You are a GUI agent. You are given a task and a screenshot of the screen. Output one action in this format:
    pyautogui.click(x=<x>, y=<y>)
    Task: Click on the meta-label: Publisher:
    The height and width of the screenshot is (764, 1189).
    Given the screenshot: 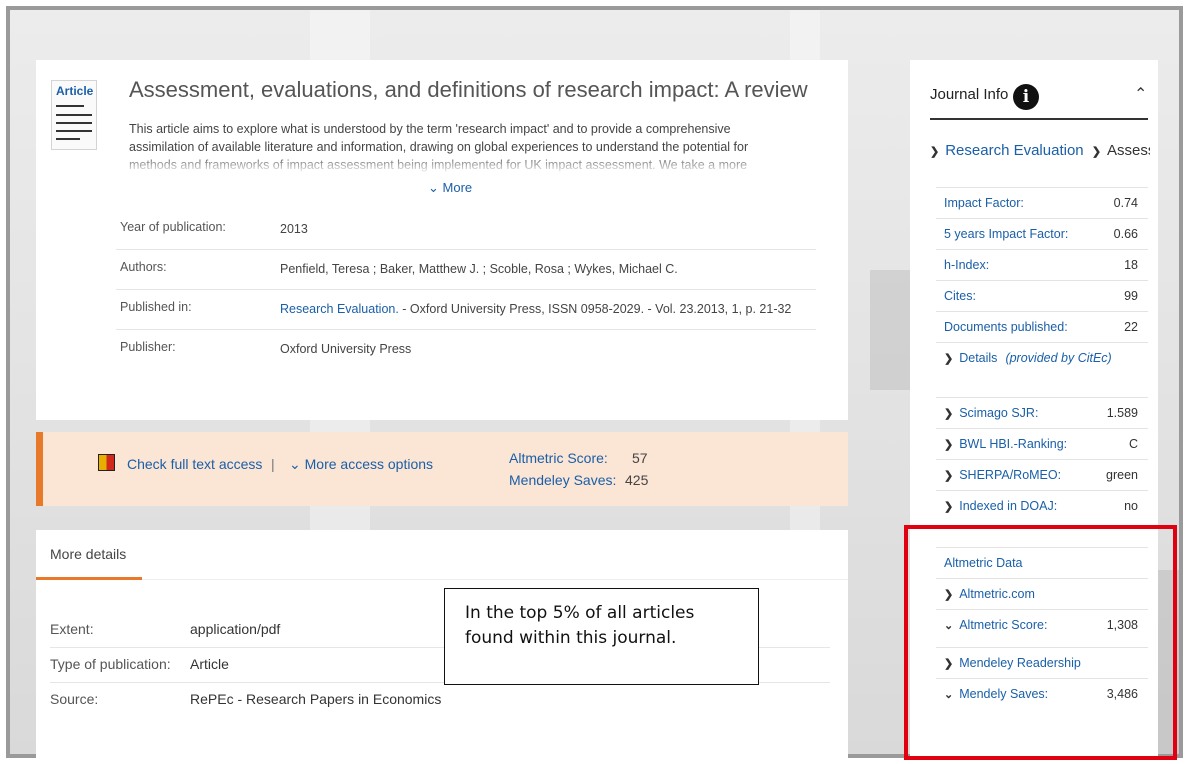 What is the action you would take?
    pyautogui.click(x=148, y=347)
    